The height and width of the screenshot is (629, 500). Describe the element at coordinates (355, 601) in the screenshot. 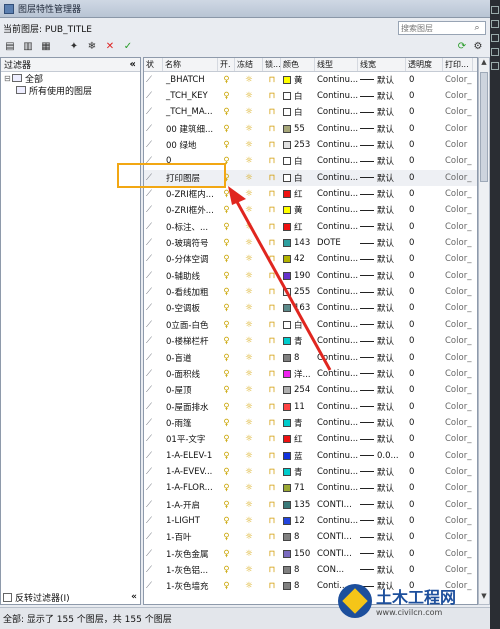

I see `watermark-logo` at that location.